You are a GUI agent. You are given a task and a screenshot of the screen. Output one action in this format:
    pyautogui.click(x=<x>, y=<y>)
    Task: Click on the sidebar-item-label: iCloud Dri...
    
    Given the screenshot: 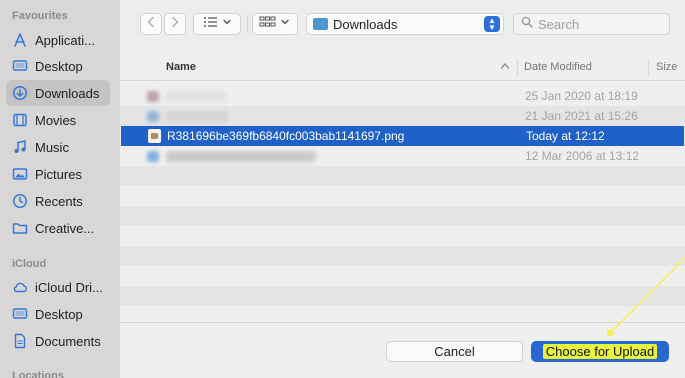 What is the action you would take?
    pyautogui.click(x=69, y=287)
    